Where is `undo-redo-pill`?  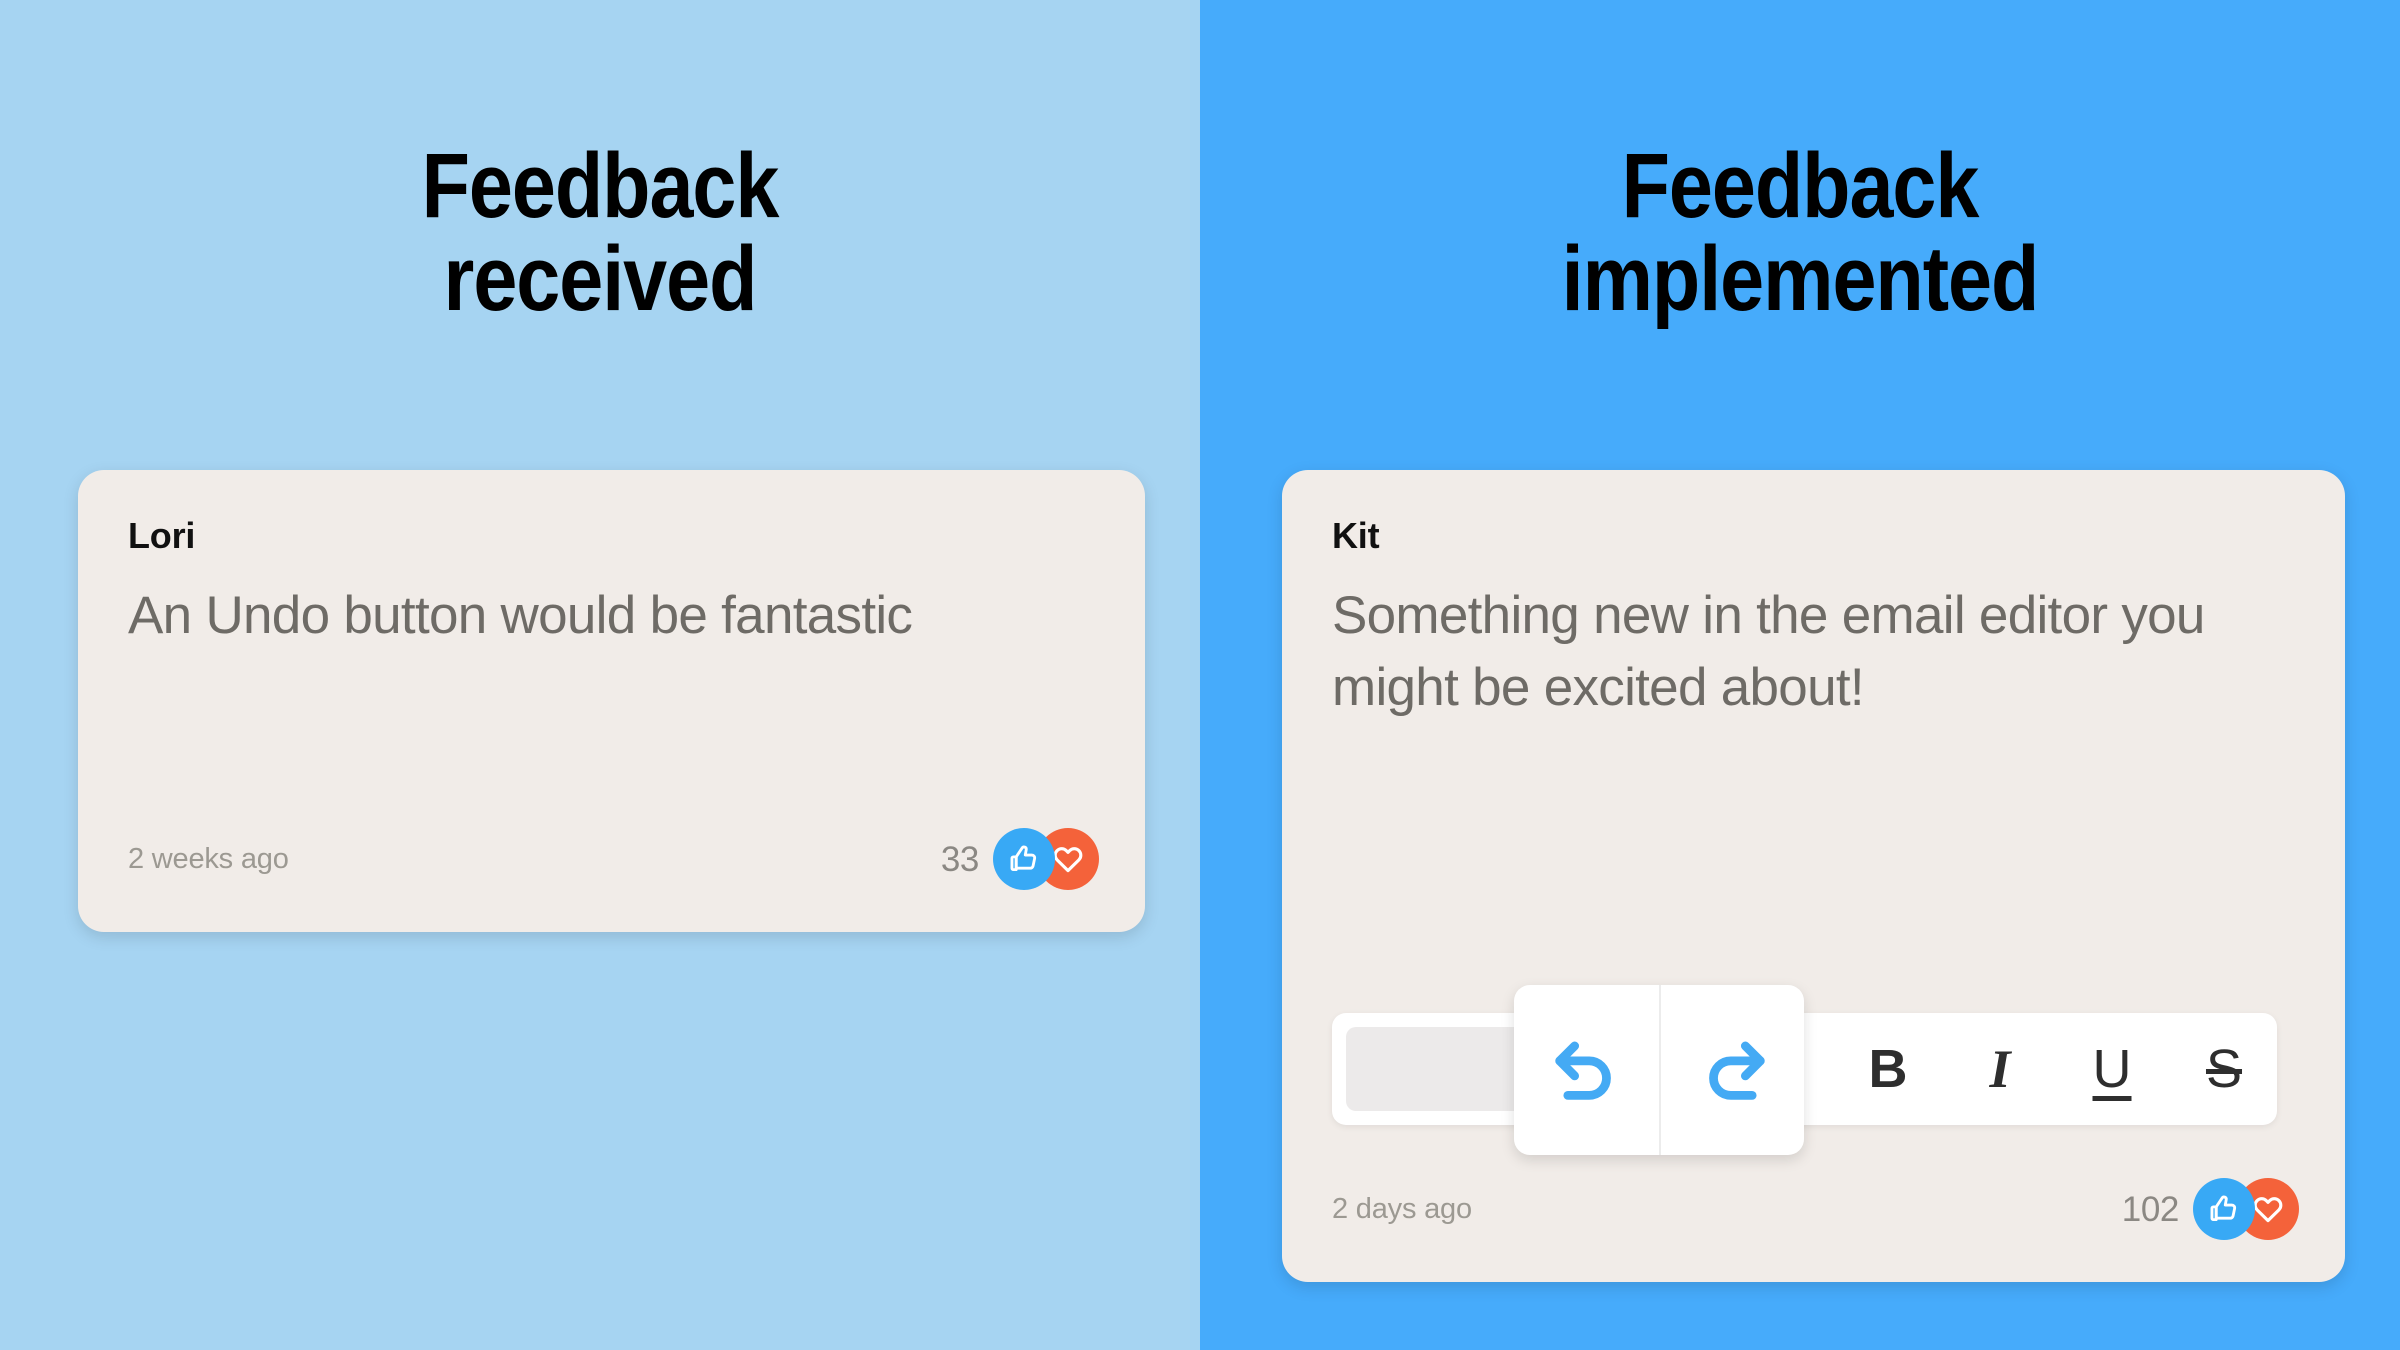
undo-redo-pill is located at coordinates (1659, 1070).